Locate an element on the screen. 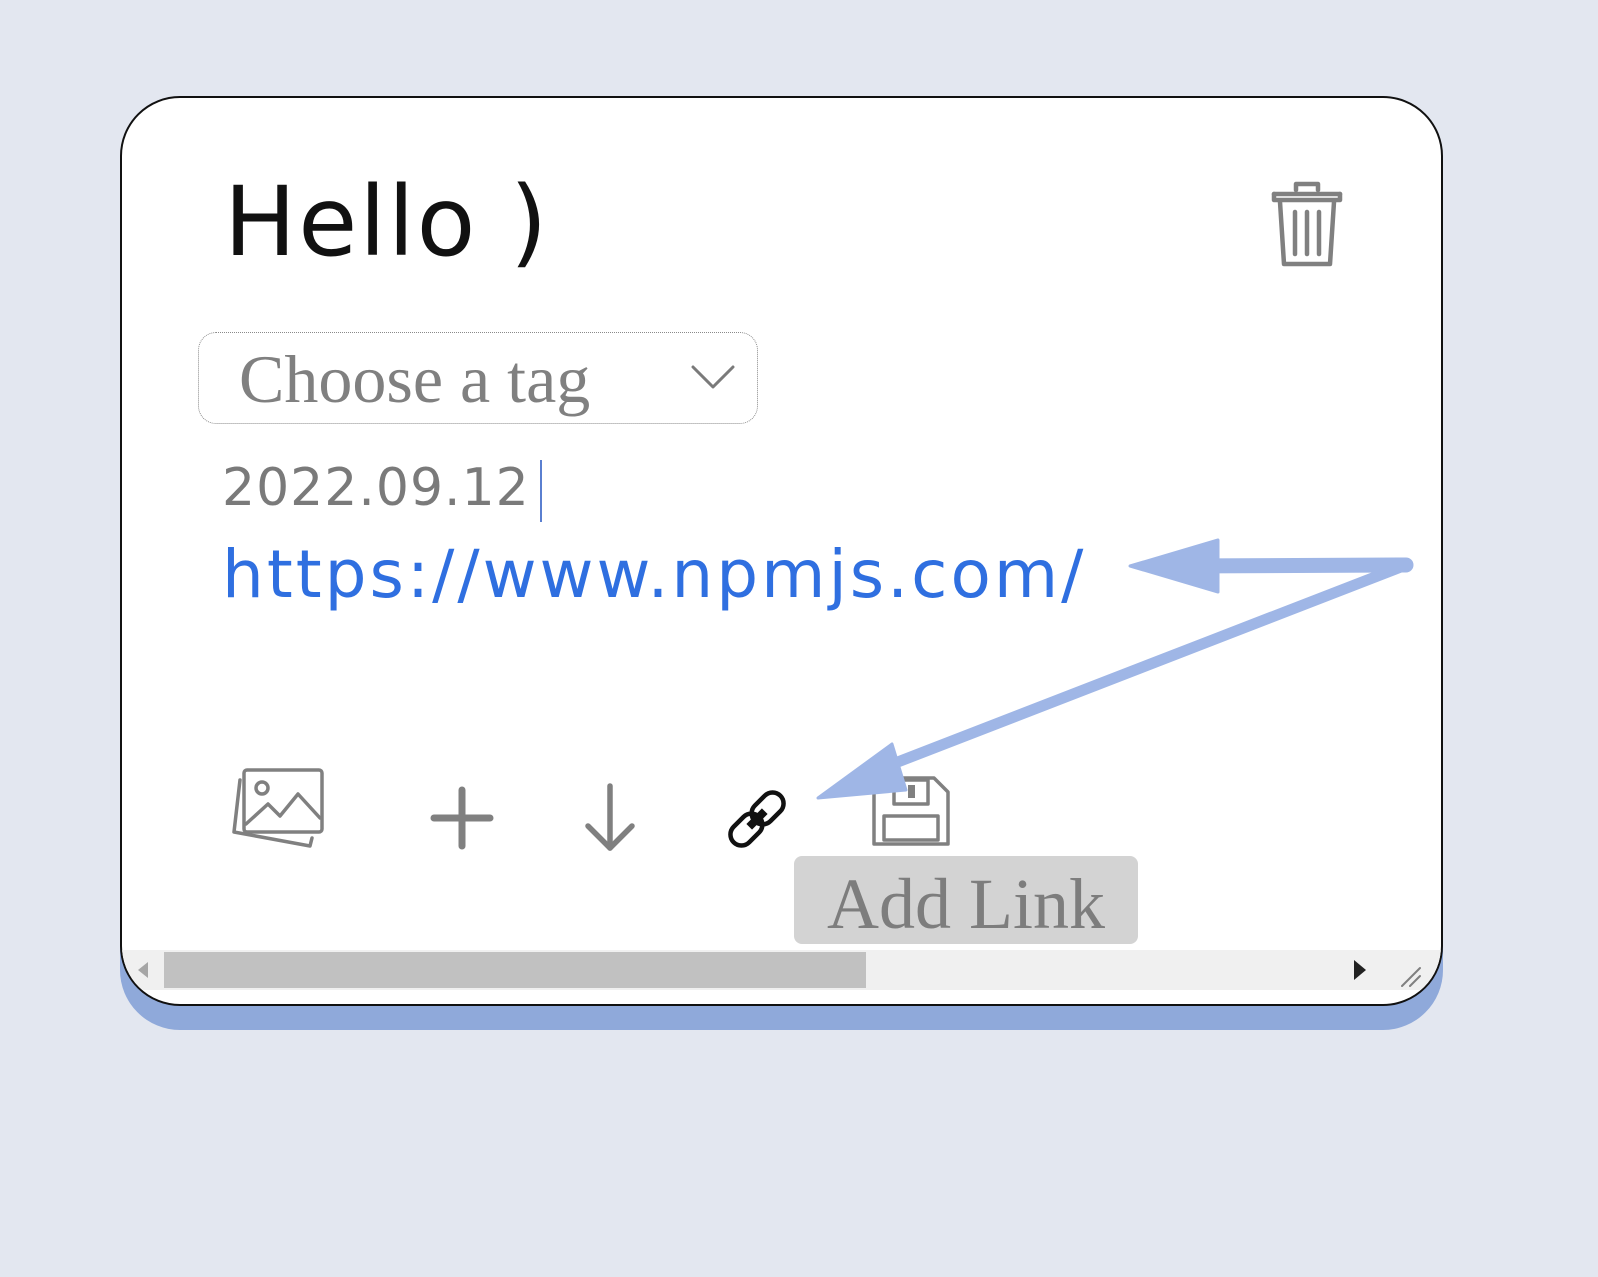 Image resolution: width=1598 pixels, height=1277 pixels. scroll-left-arrow-icon is located at coordinates (142, 970).